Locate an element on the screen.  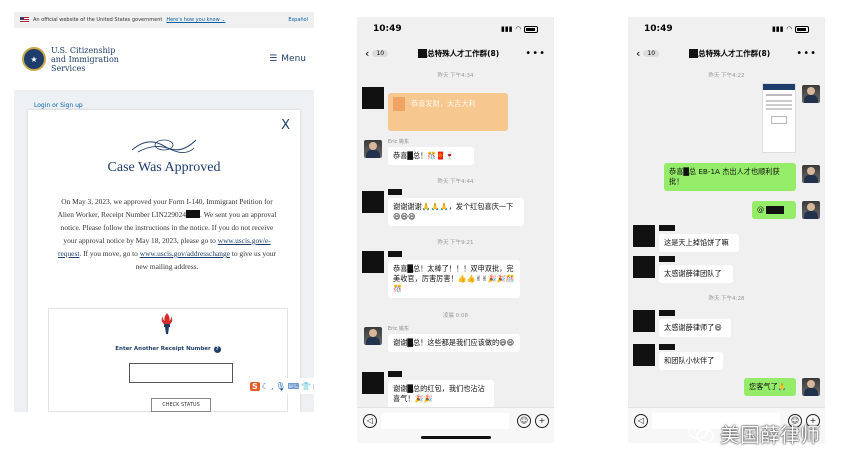
chat-message: 太感谢薛律师了😄 is located at coordinates (695, 328).